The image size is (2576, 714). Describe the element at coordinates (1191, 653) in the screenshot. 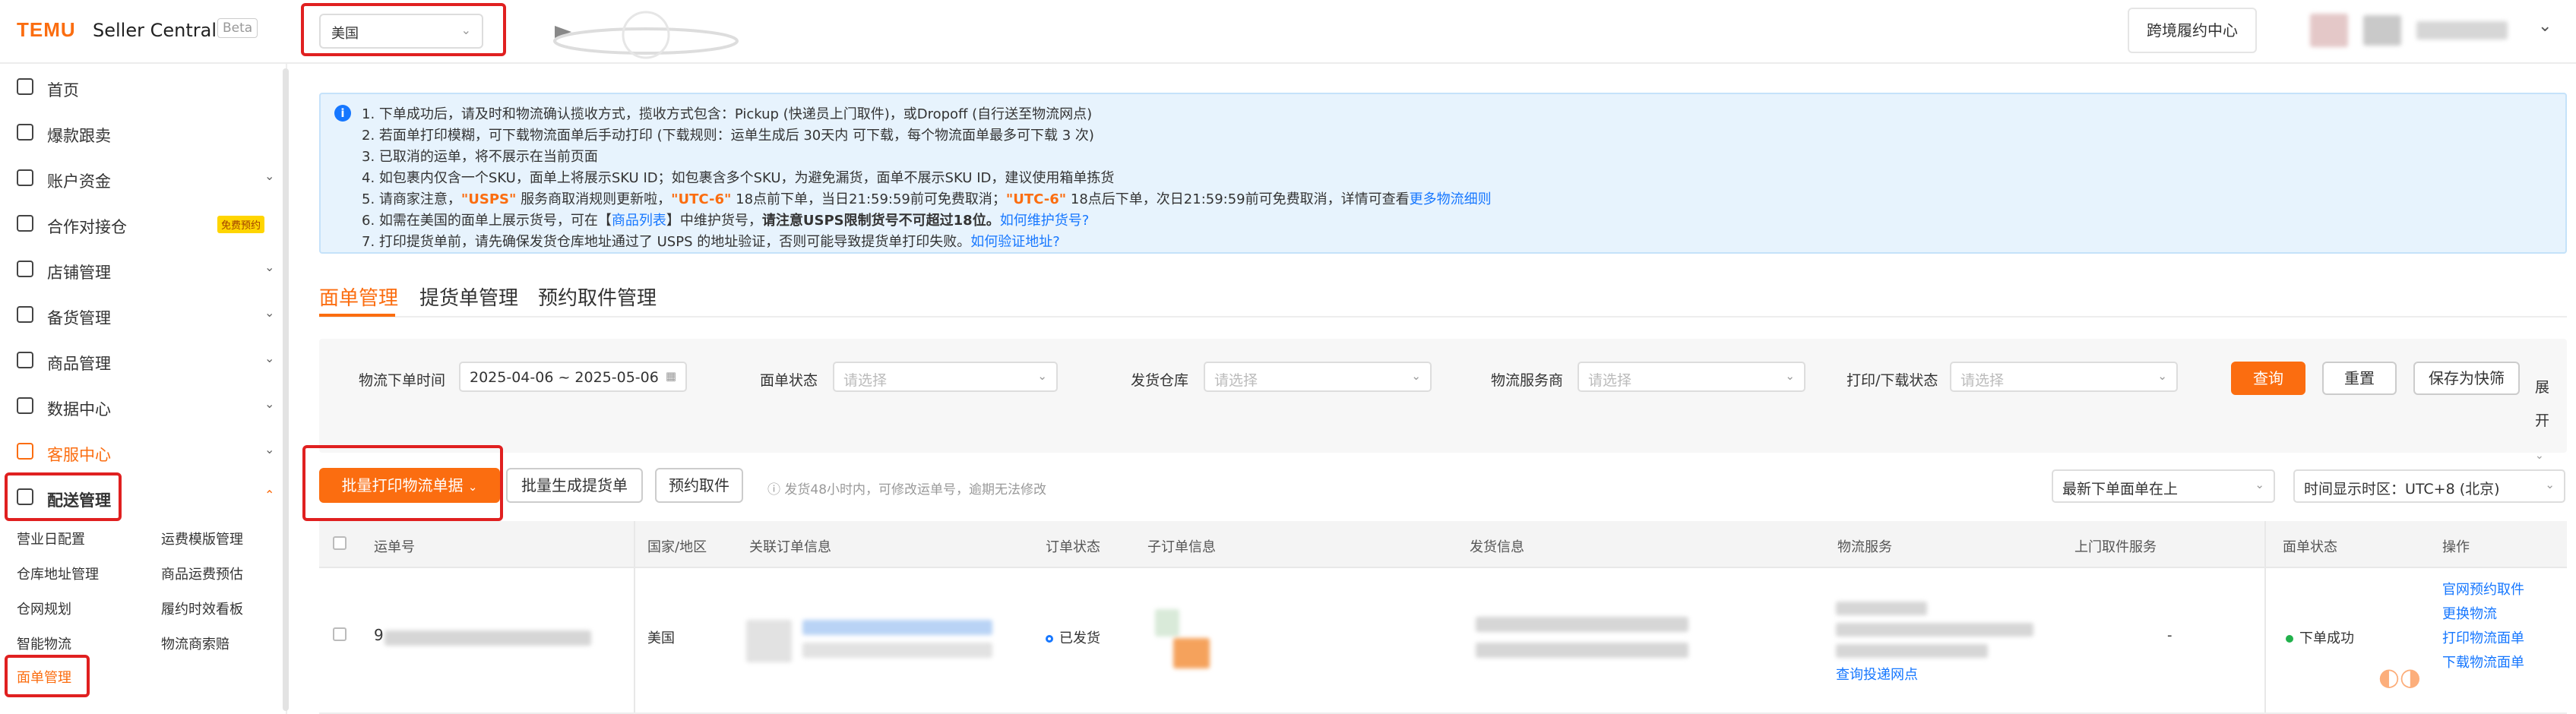

I see `sub-order-thumbnail` at that location.